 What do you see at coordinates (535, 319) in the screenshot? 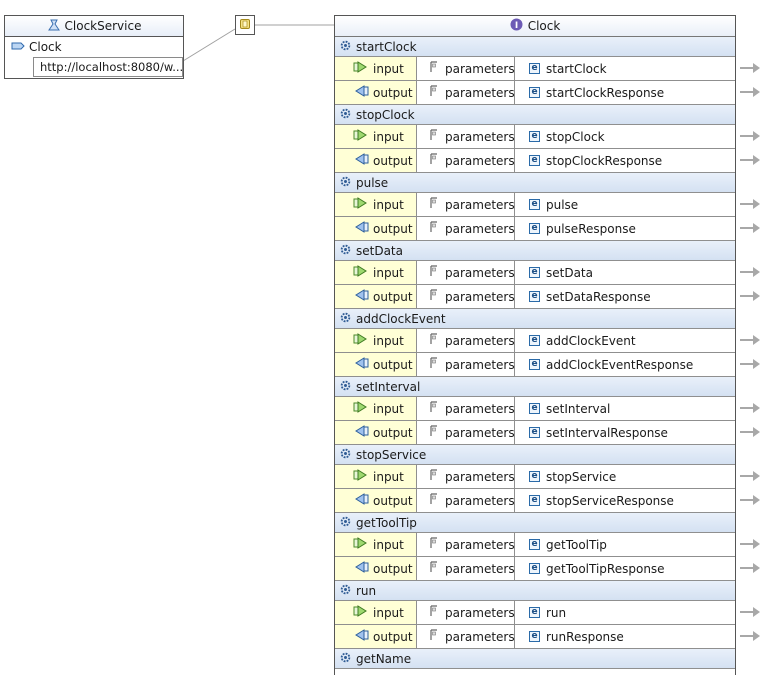
I see `operation-4: addClockEvent` at bounding box center [535, 319].